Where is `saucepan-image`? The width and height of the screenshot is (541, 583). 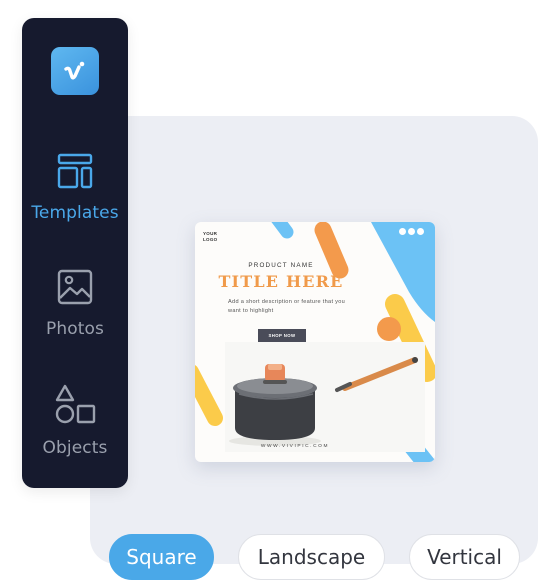 saucepan-image is located at coordinates (325, 397).